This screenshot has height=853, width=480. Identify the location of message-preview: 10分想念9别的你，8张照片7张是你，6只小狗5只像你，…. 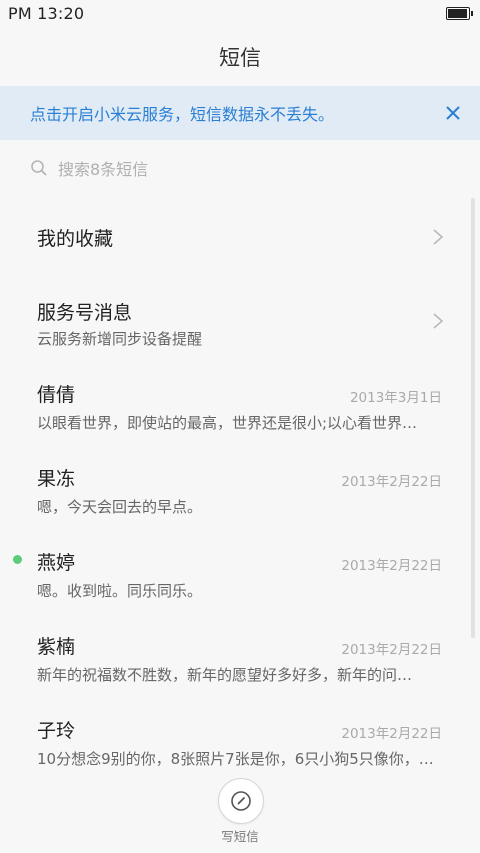
(235, 759).